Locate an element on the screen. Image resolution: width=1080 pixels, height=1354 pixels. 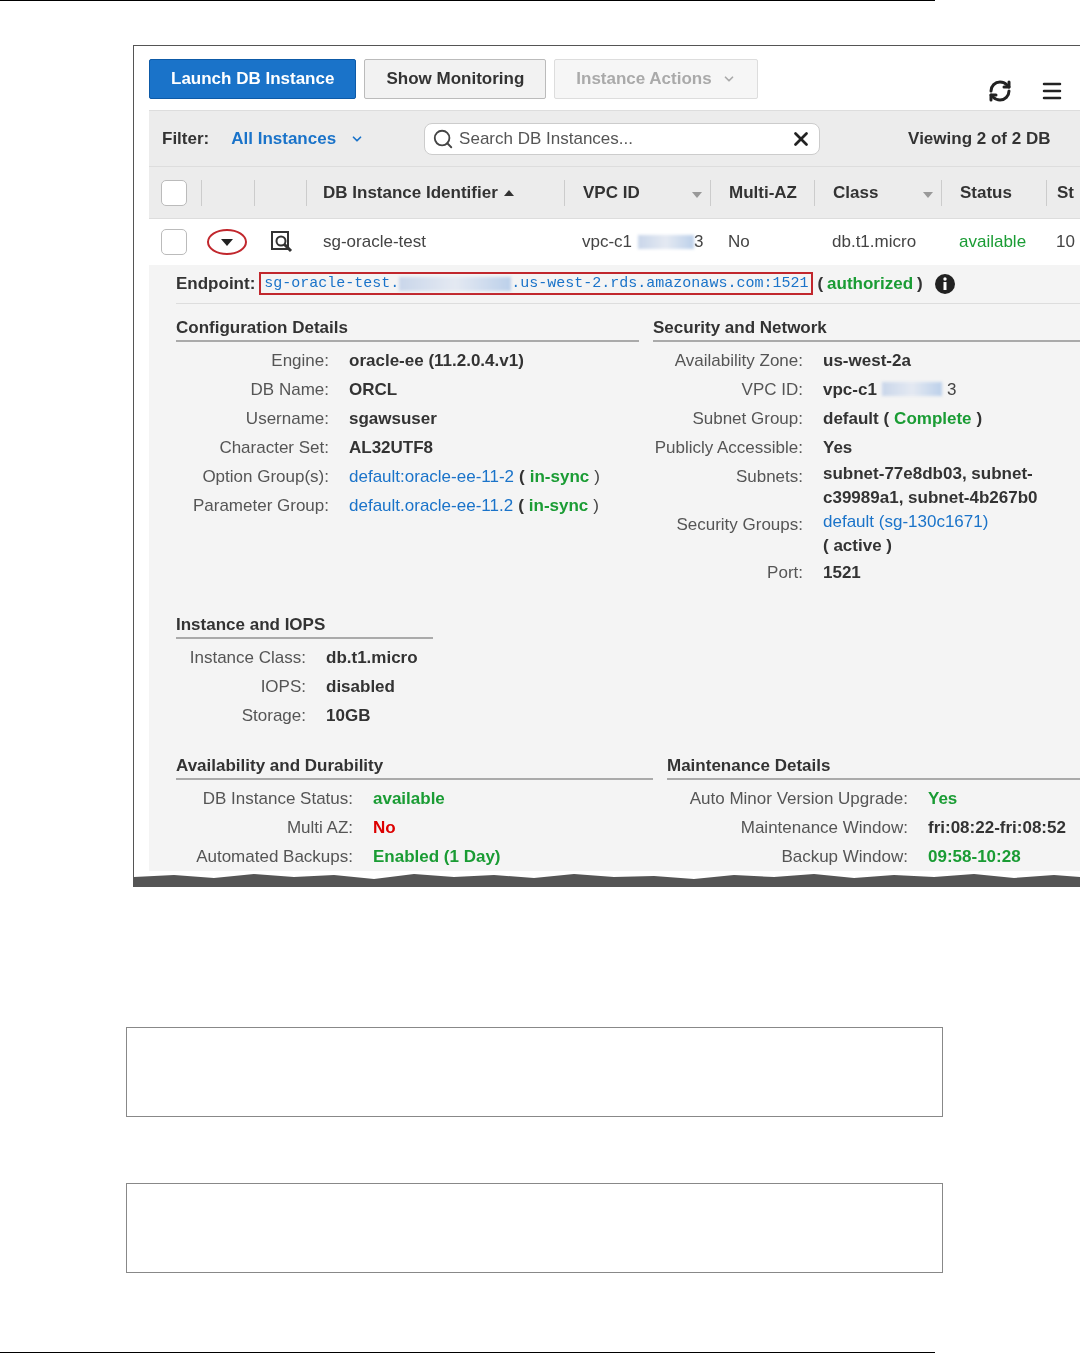
field-value: authorized is located at coordinates (870, 284).